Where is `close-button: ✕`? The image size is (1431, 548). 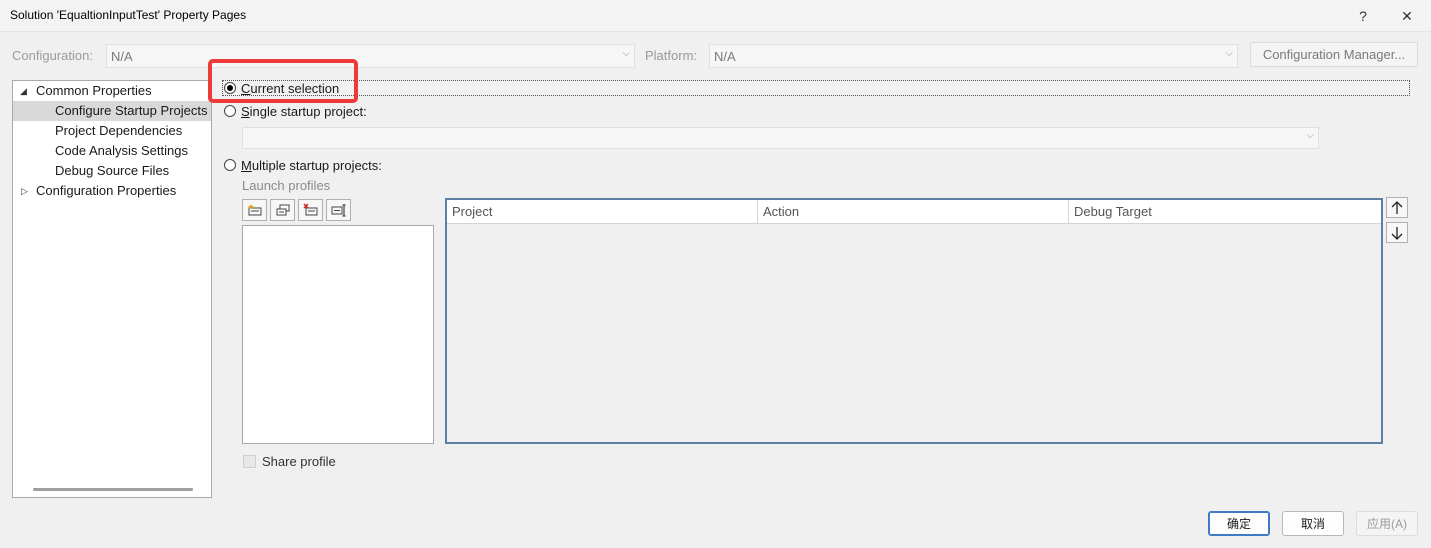 close-button: ✕ is located at coordinates (1407, 16).